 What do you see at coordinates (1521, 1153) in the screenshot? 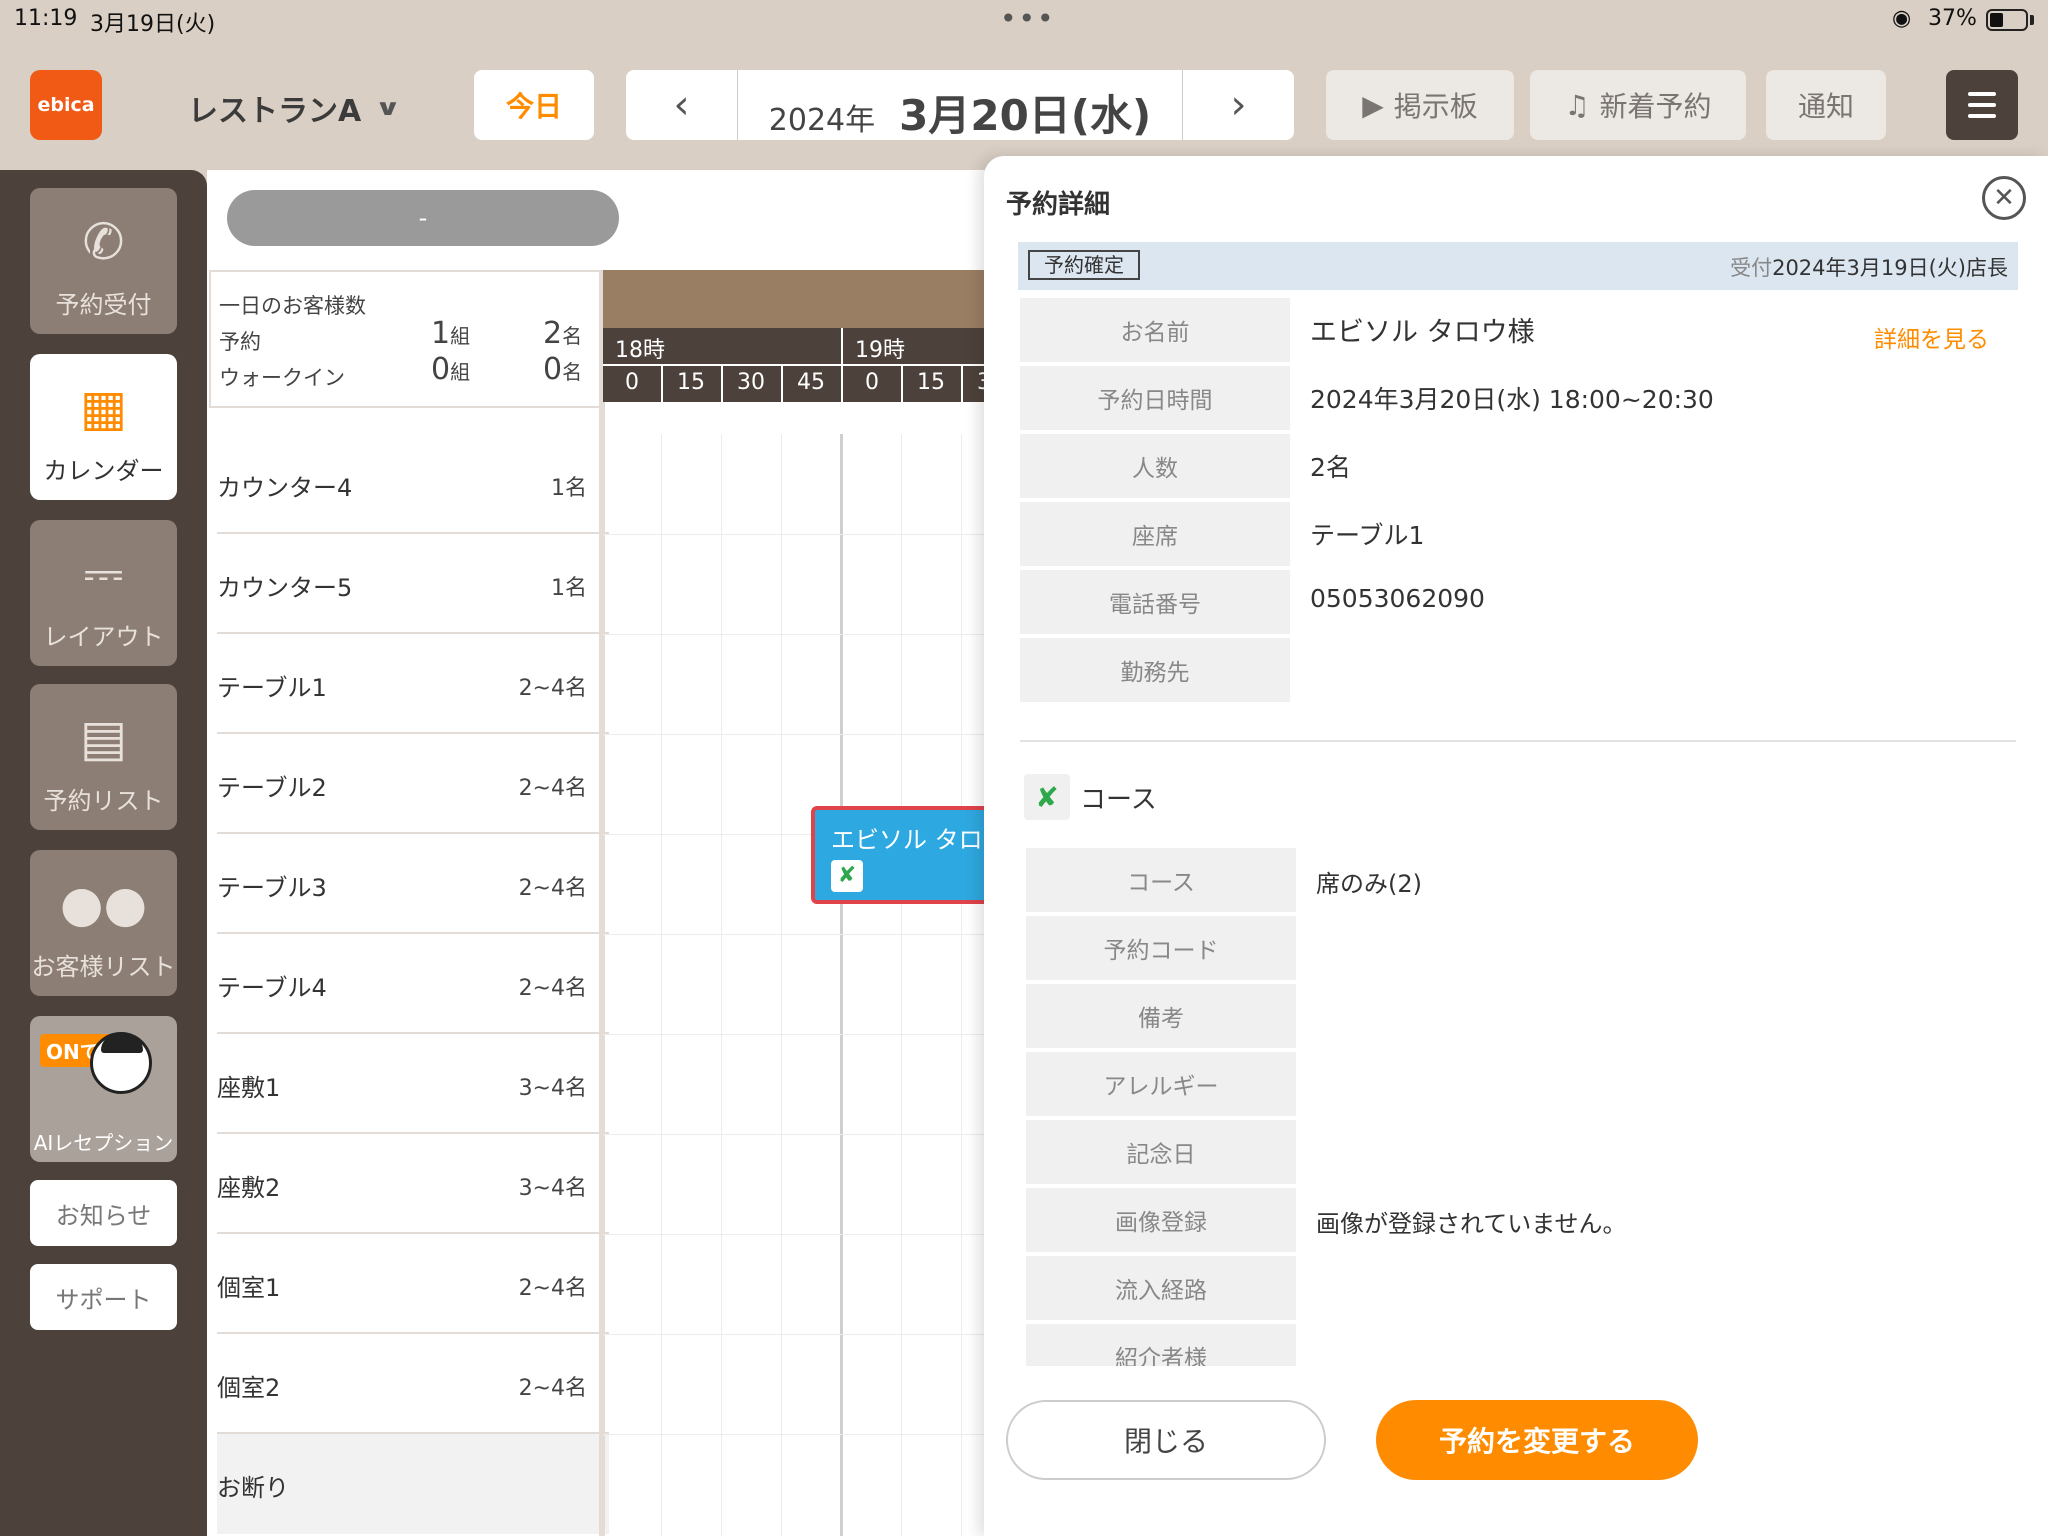
I see `course-row: 記念日` at bounding box center [1521, 1153].